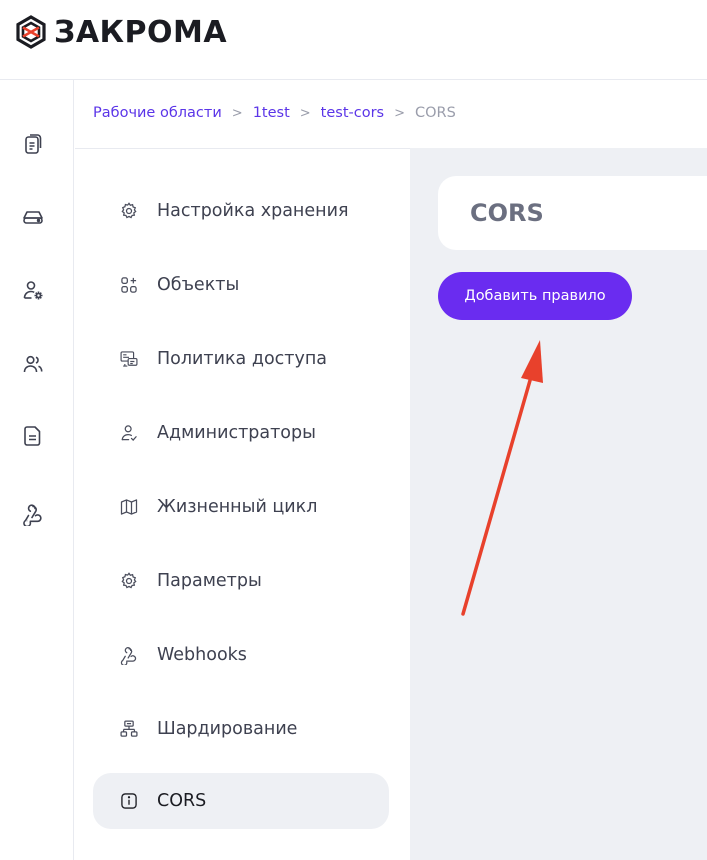  I want to click on subnav-label: Настройка хранения, so click(253, 211).